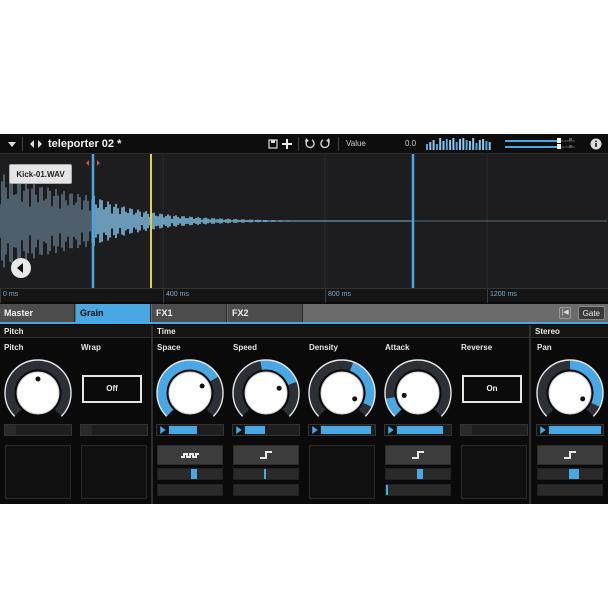 This screenshot has width=608, height=608. Describe the element at coordinates (393, 406) in the screenshot. I see `knob-value-arc` at that location.